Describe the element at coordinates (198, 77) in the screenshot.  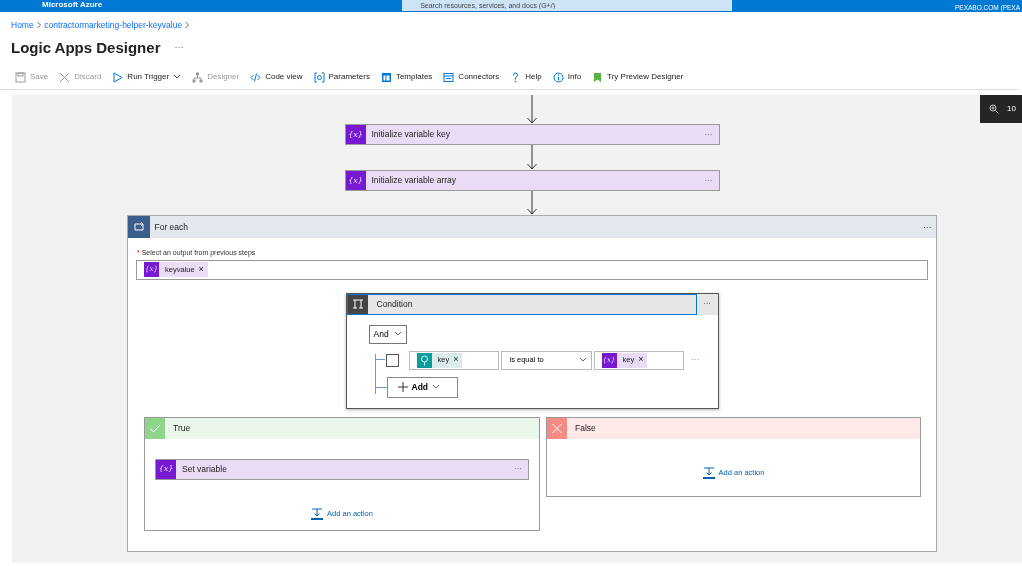
I see `hierarchy-icon` at that location.